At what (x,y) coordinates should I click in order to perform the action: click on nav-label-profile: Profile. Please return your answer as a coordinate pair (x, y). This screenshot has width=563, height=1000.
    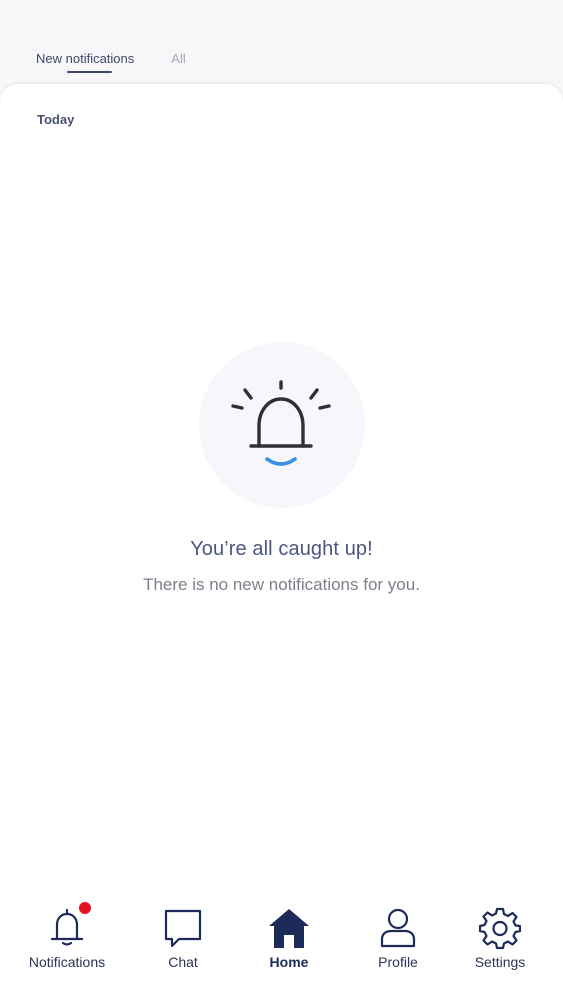
    Looking at the image, I should click on (398, 962).